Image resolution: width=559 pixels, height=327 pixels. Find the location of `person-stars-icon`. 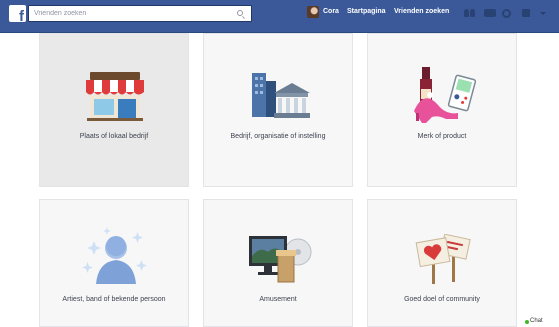

person-stars-icon is located at coordinates (114, 255).